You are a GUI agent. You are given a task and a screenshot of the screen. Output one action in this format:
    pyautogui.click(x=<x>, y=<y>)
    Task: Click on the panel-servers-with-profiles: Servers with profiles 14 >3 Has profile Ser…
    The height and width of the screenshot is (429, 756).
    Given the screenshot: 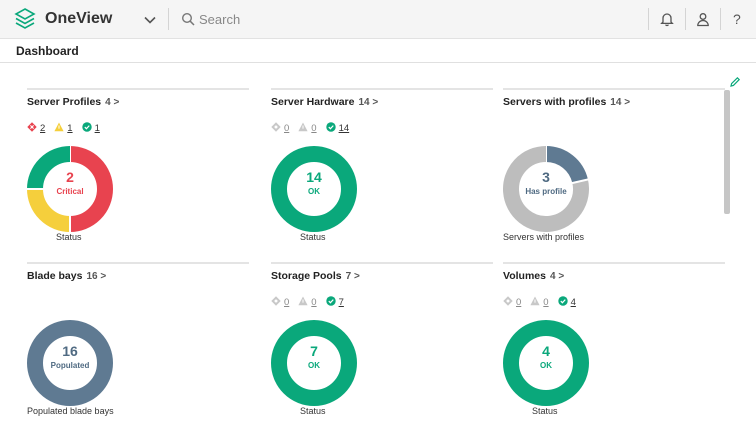 What is the action you would take?
    pyautogui.click(x=614, y=168)
    